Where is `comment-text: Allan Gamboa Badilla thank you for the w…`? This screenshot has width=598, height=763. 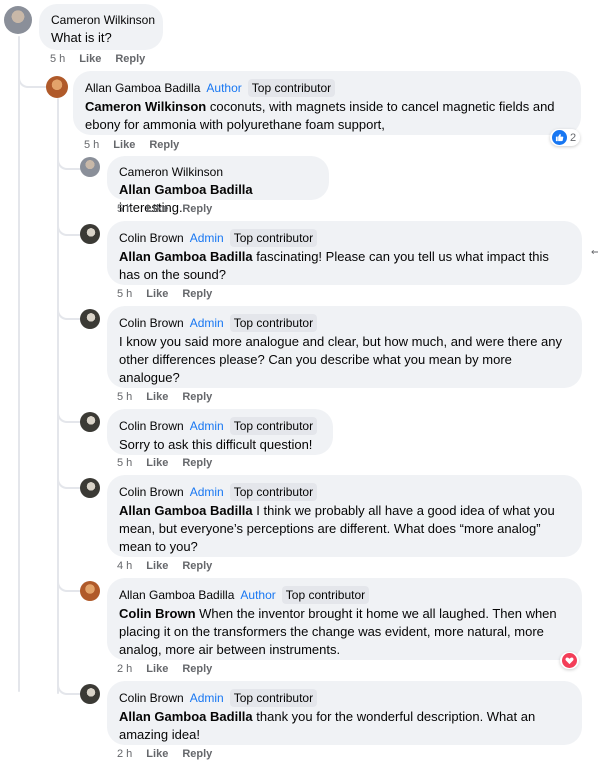 comment-text: Allan Gamboa Badilla thank you for the w… is located at coordinates (344, 726).